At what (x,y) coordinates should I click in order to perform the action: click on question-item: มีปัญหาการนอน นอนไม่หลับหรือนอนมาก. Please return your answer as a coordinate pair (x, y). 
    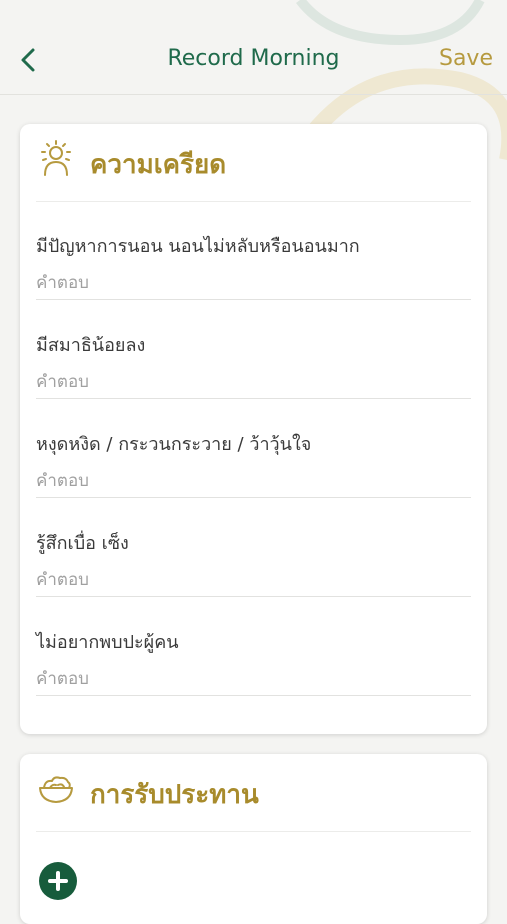
    Looking at the image, I should click on (253, 250).